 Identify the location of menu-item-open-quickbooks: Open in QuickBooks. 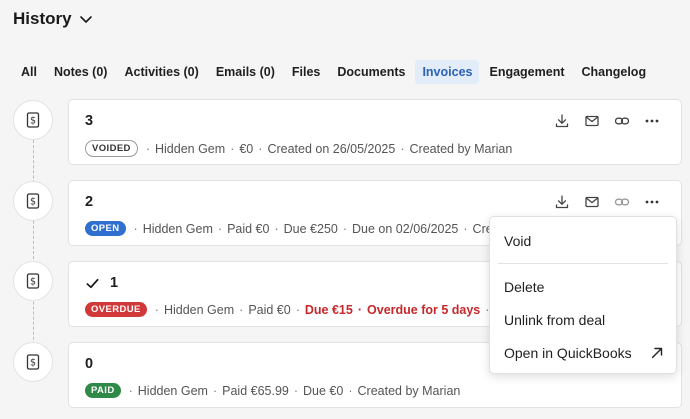
(584, 353).